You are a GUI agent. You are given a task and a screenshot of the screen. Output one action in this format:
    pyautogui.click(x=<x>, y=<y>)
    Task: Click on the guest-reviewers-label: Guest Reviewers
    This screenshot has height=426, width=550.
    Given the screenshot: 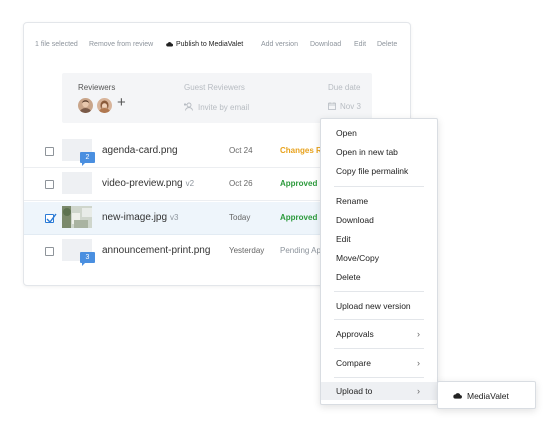 What is the action you would take?
    pyautogui.click(x=214, y=87)
    